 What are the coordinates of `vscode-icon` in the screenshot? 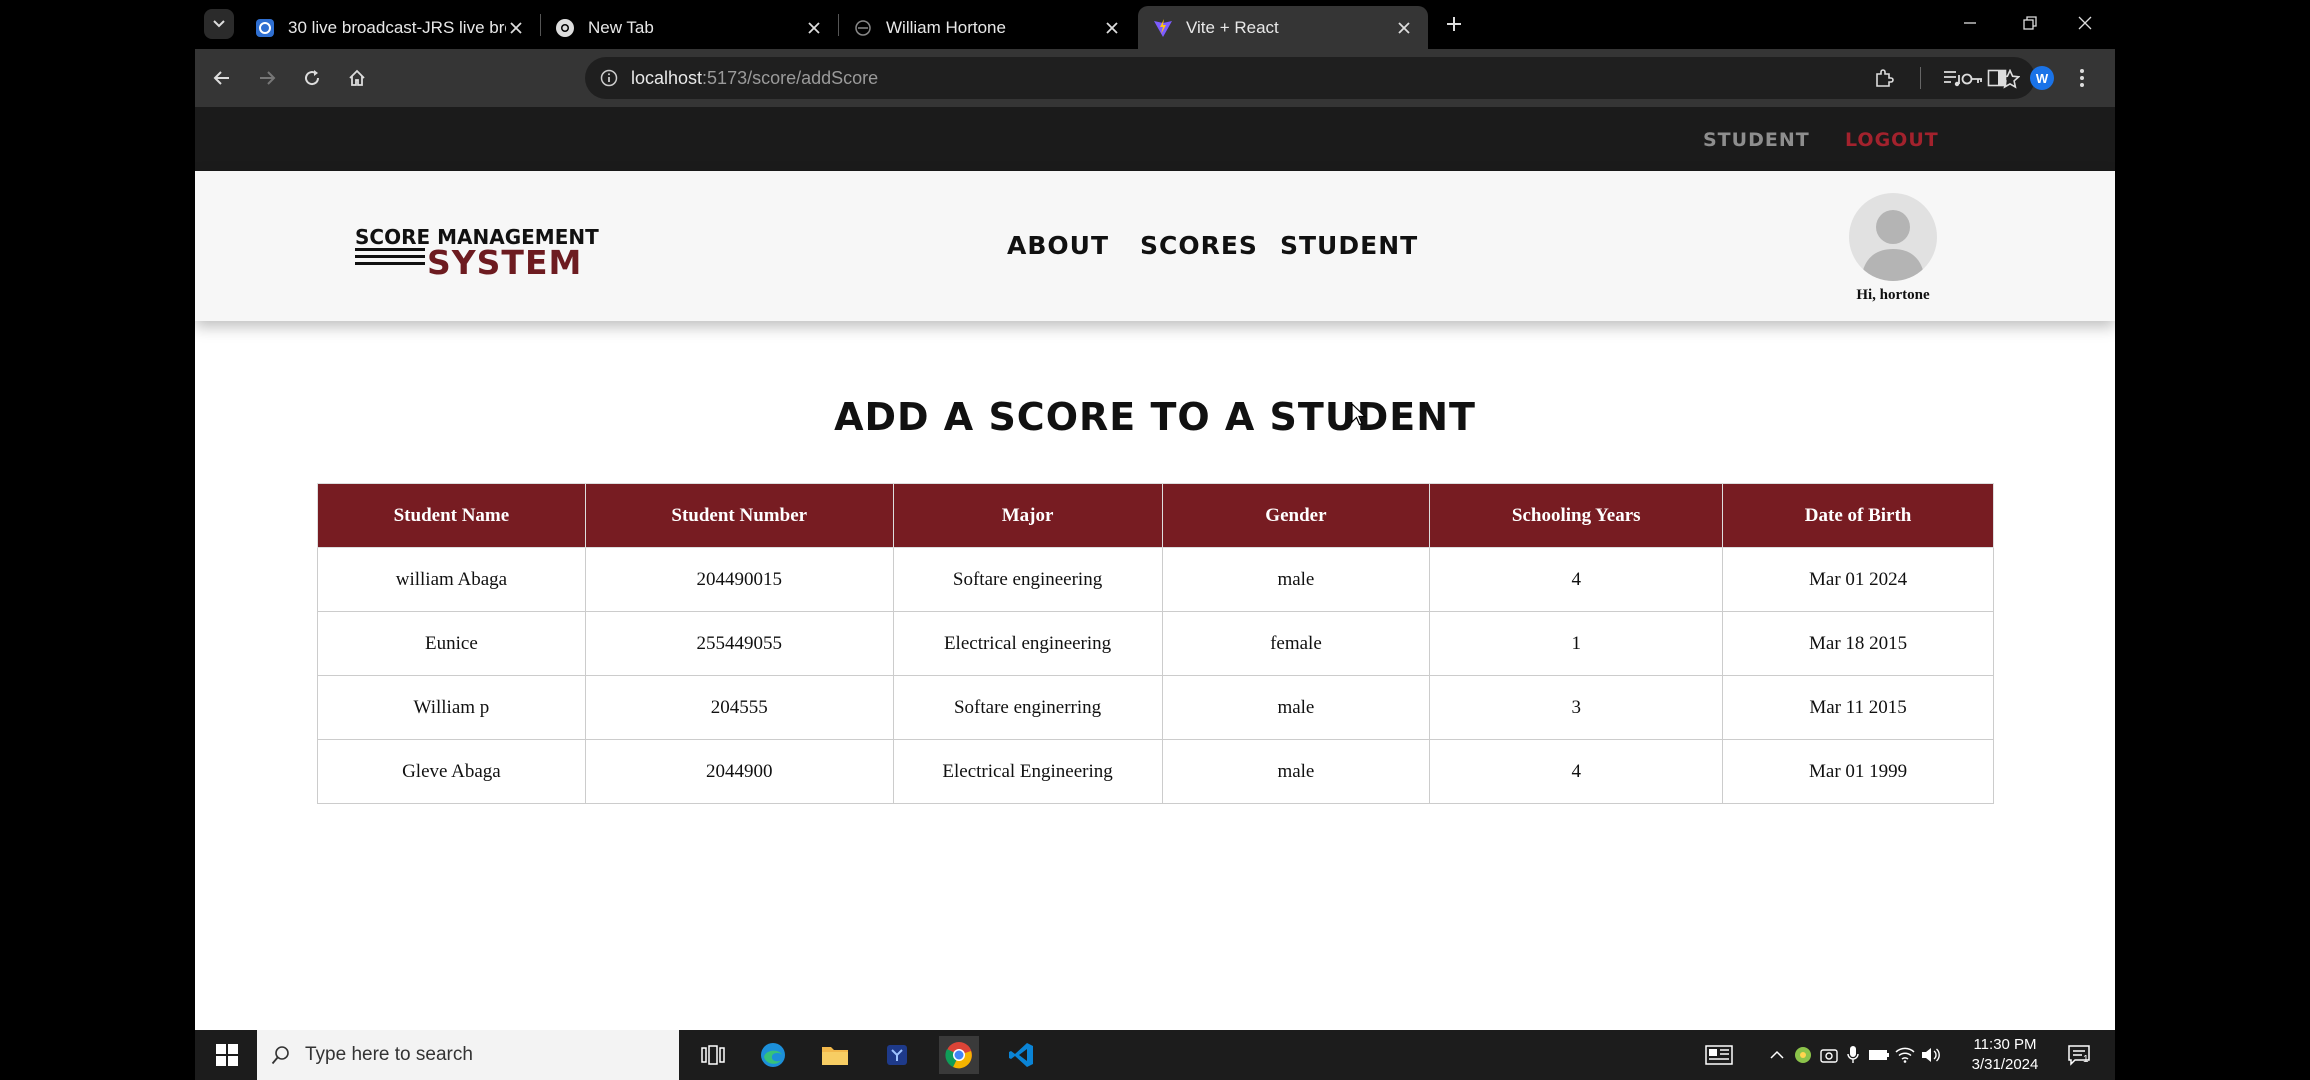 It's located at (1021, 1055).